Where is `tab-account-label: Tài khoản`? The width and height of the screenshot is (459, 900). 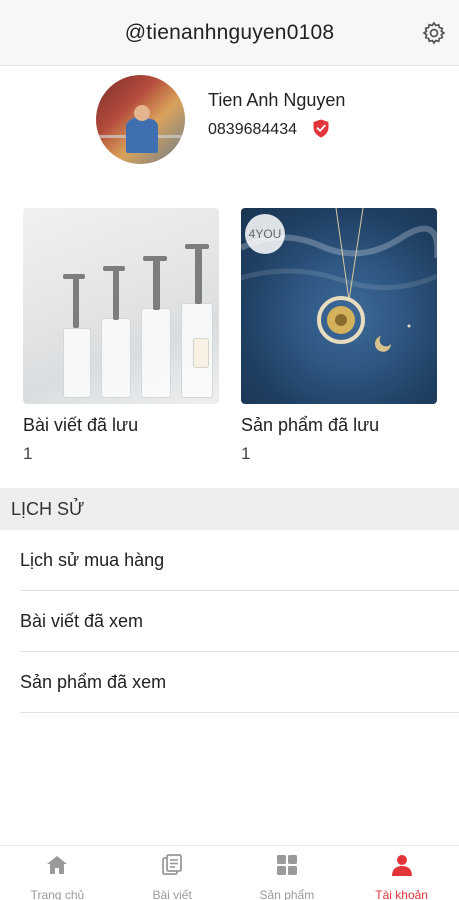 tab-account-label: Tài khoản is located at coordinates (401, 894).